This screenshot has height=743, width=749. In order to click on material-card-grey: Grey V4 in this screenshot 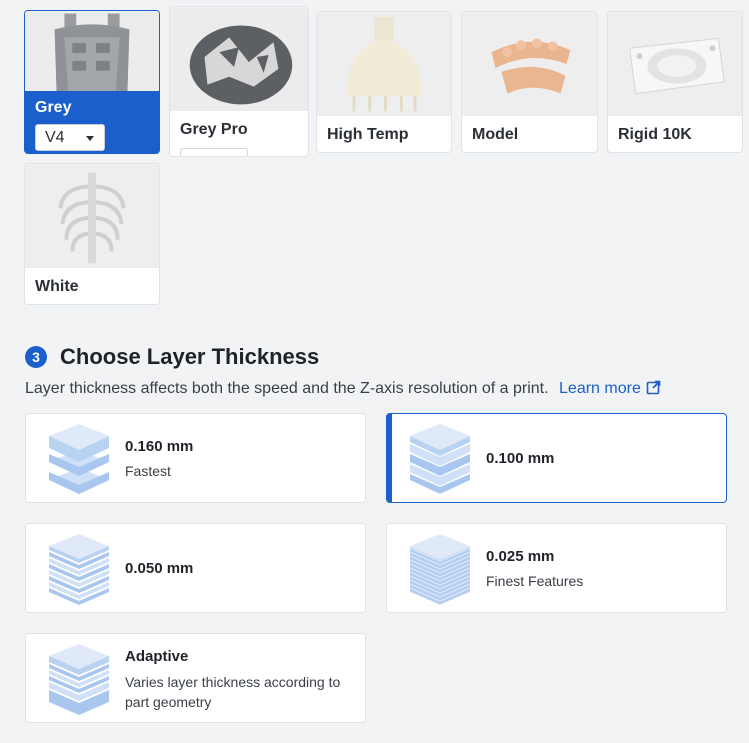, I will do `click(92, 82)`.